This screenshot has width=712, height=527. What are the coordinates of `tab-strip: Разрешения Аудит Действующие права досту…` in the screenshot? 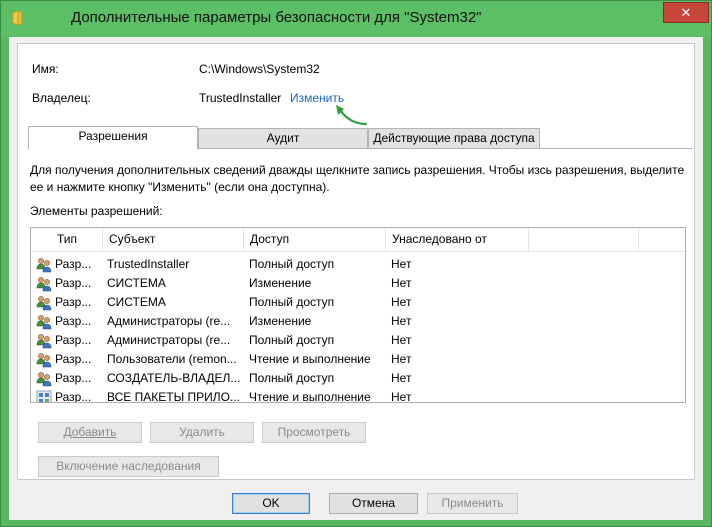 It's located at (358, 138).